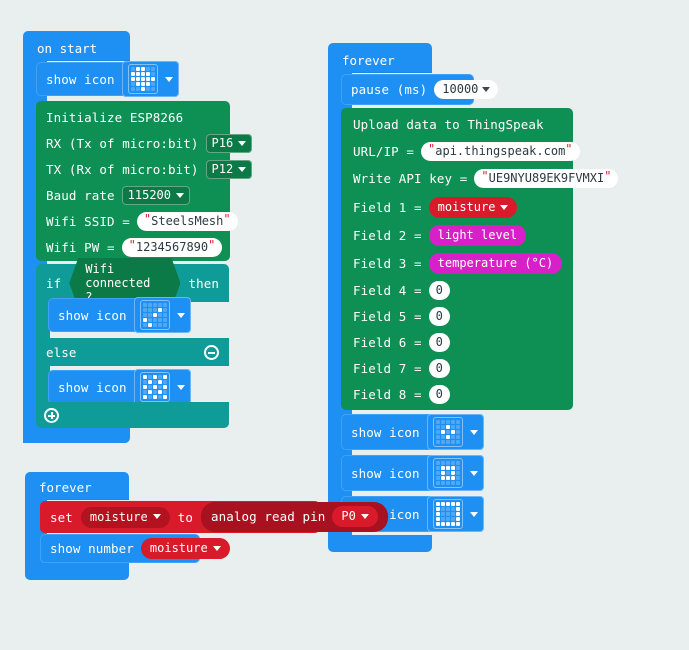  Describe the element at coordinates (155, 195) in the screenshot. I see `esp-baud-dropdown: 115200` at that location.